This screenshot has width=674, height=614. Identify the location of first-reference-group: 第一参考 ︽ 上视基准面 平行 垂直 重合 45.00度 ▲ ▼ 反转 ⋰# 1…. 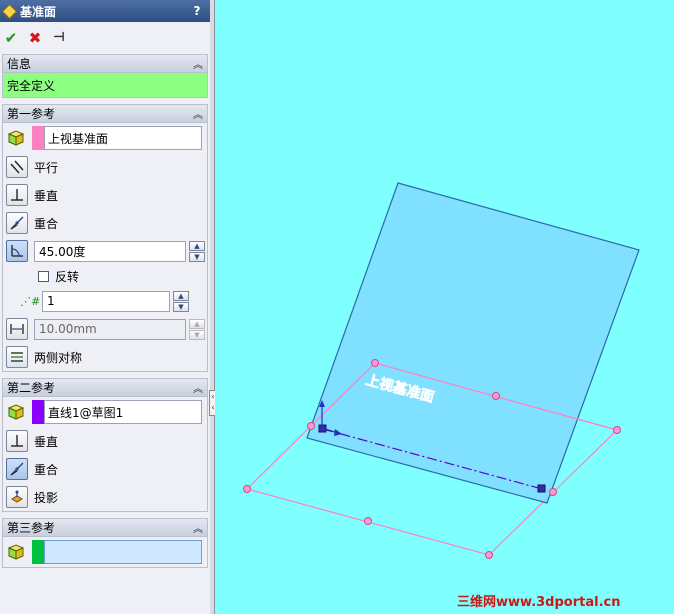
(105, 238).